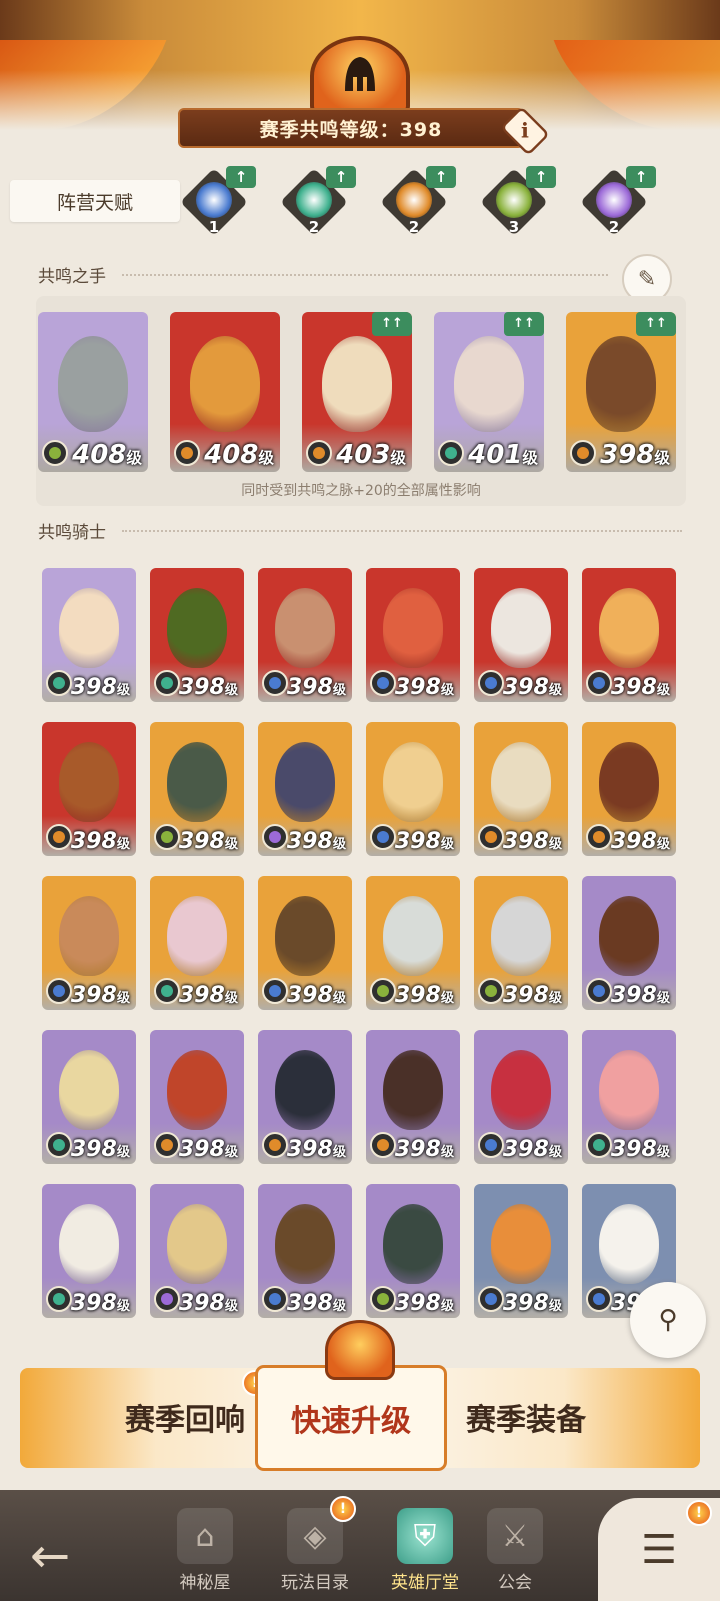 Image resolution: width=720 pixels, height=1601 pixels. I want to click on celestial-hypogean-icon, so click(614, 200).